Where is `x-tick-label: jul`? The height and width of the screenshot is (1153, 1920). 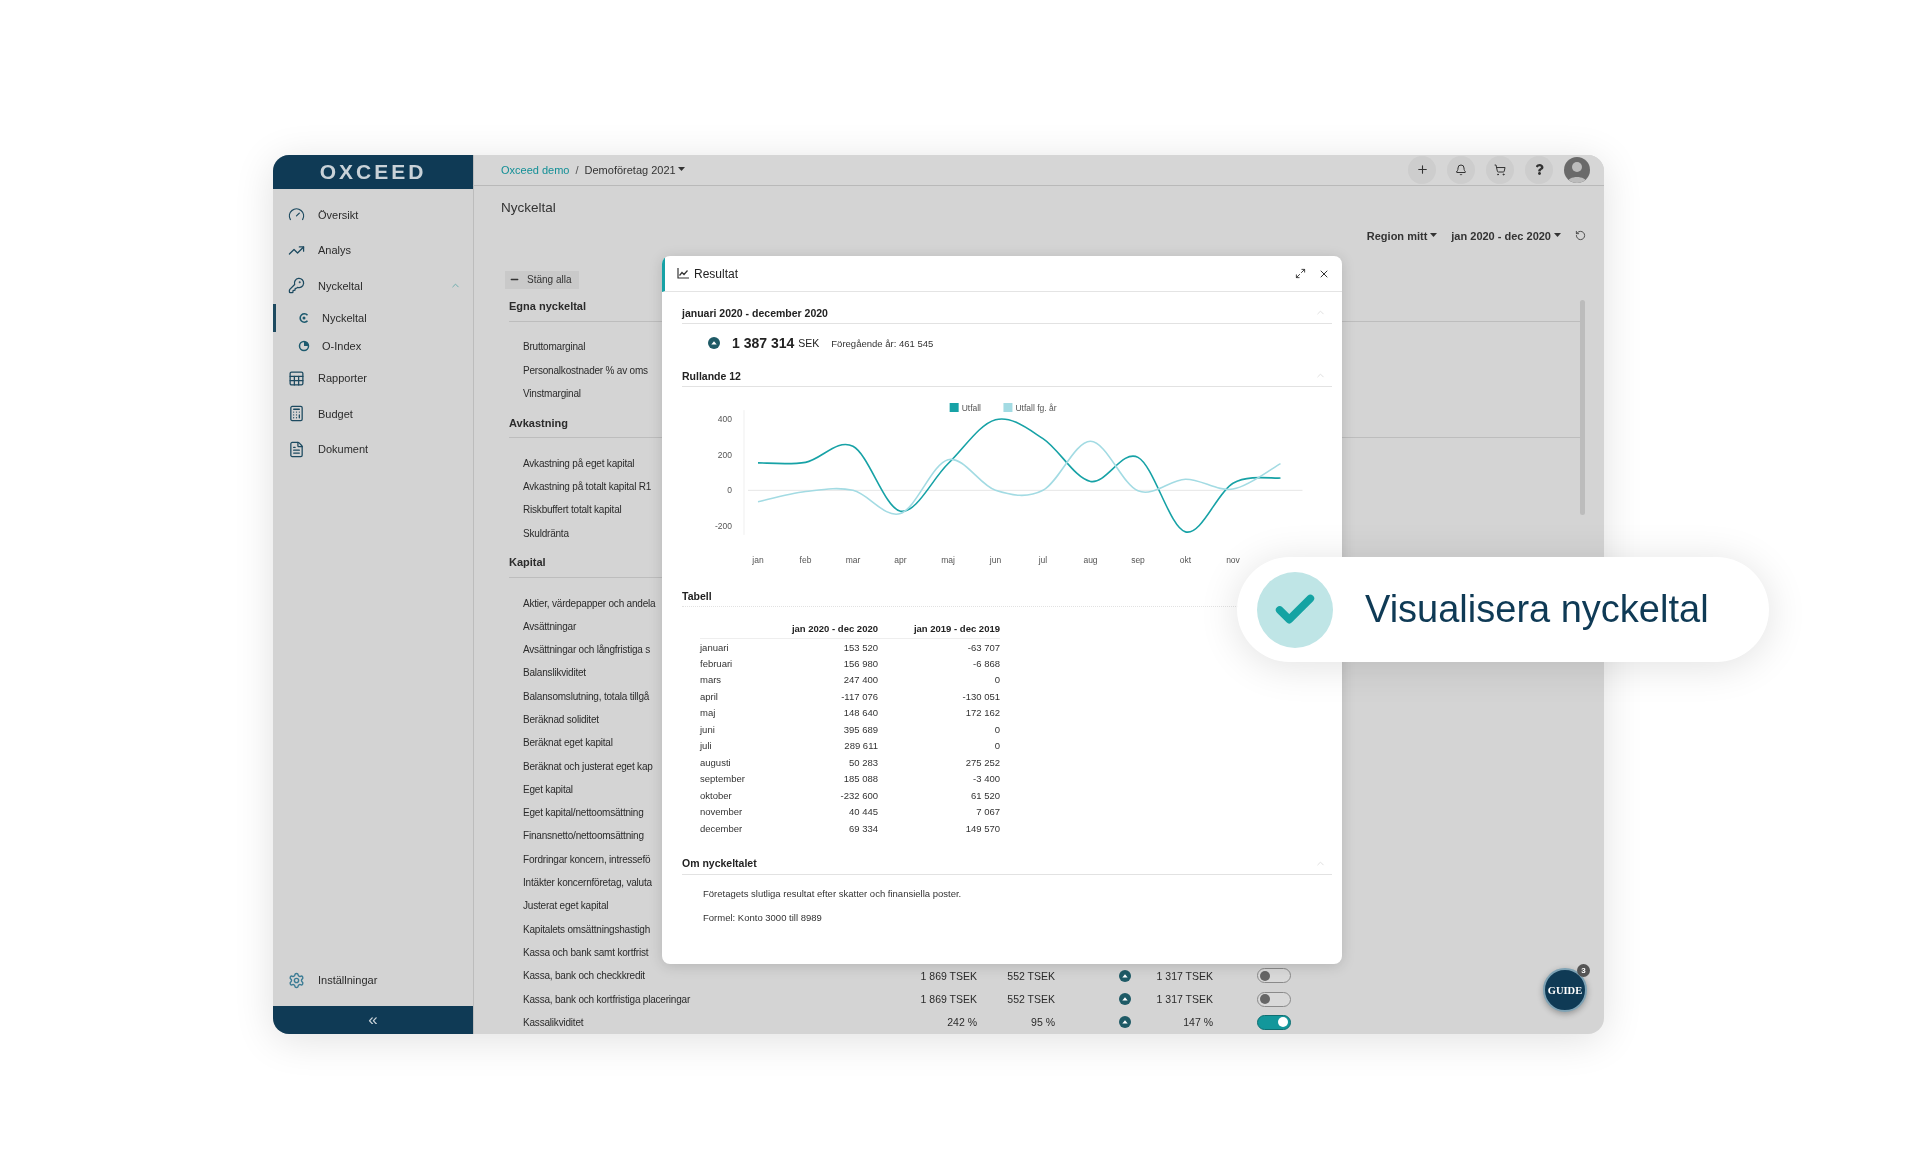
x-tick-label: jul is located at coordinates (1043, 560).